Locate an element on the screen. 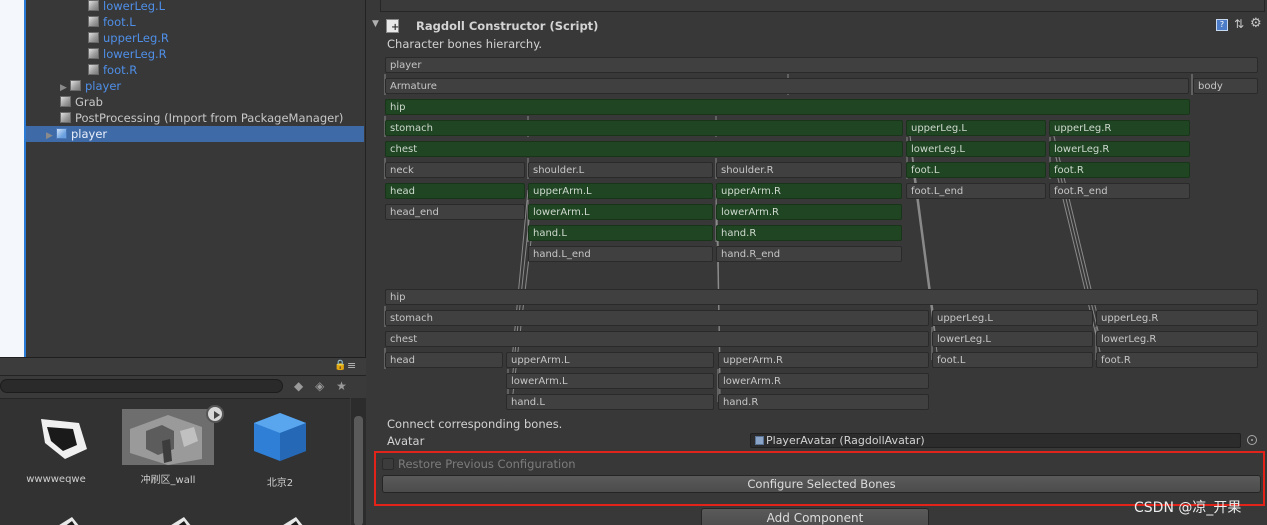 The width and height of the screenshot is (1267, 525). prefab-cube-icon is located at coordinates (61, 133).